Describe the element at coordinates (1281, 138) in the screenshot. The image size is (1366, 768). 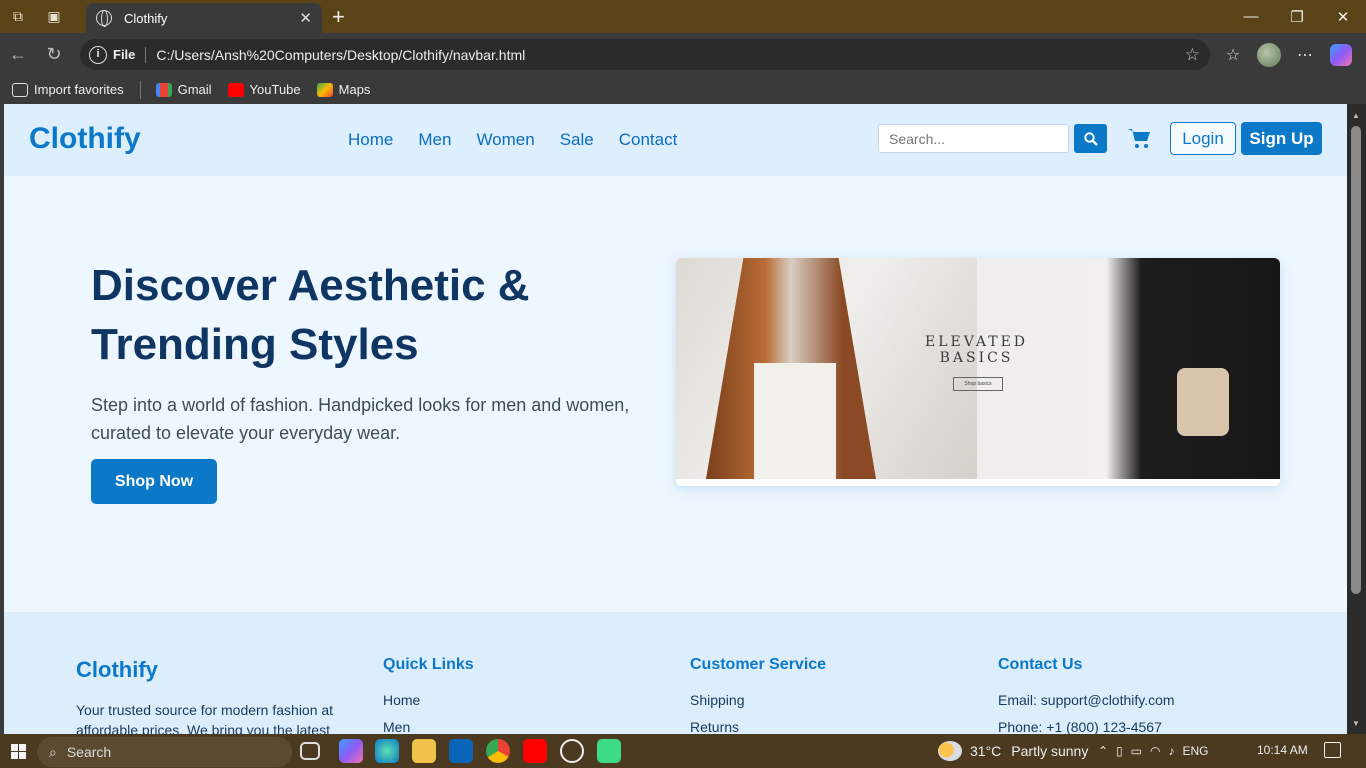
I see `signup-button: Sign Up` at that location.